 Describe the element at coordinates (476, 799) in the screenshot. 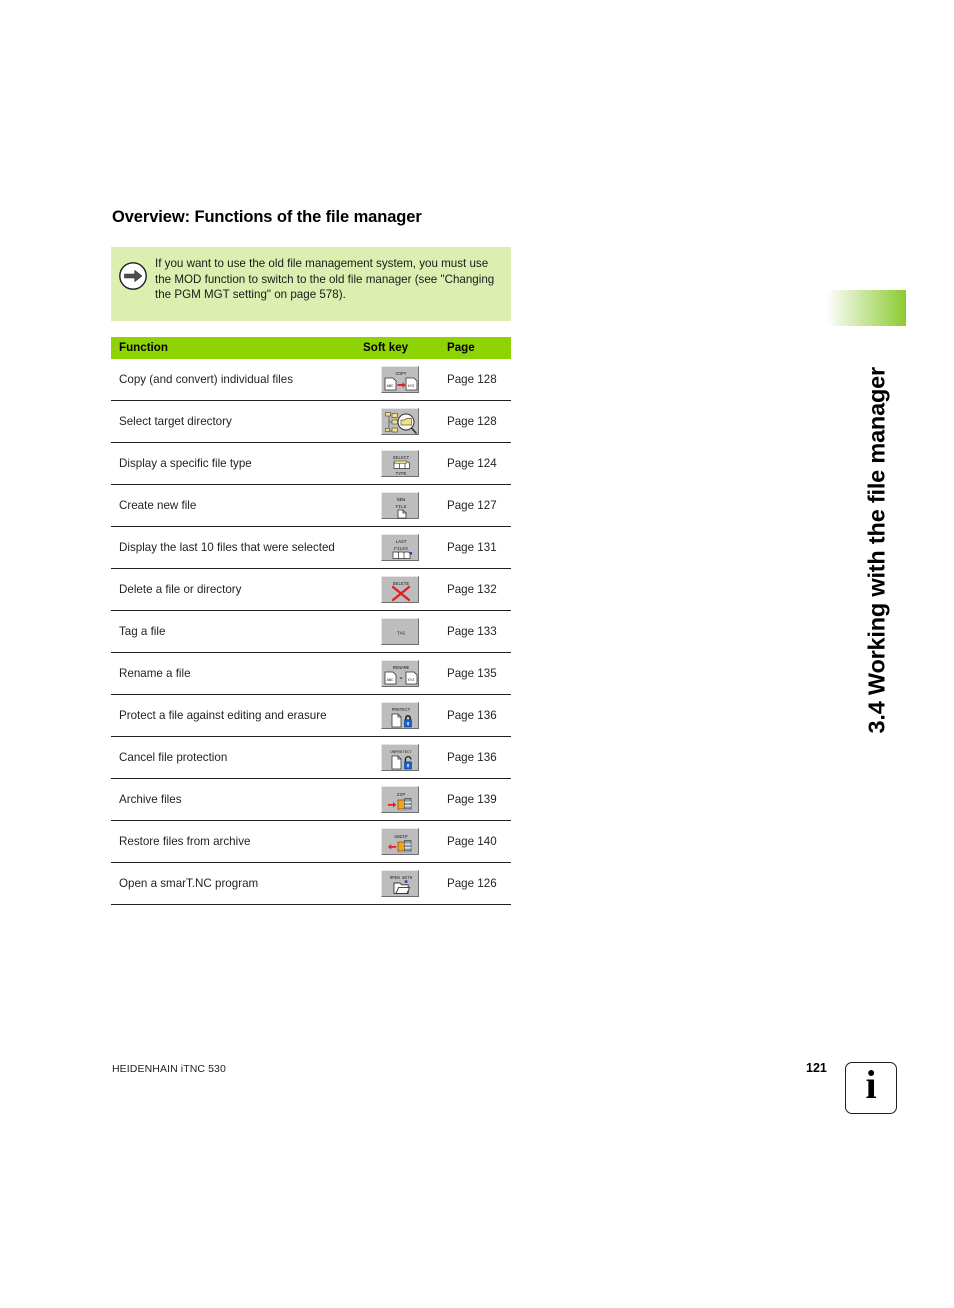

I see `page-reference: Page 139` at that location.